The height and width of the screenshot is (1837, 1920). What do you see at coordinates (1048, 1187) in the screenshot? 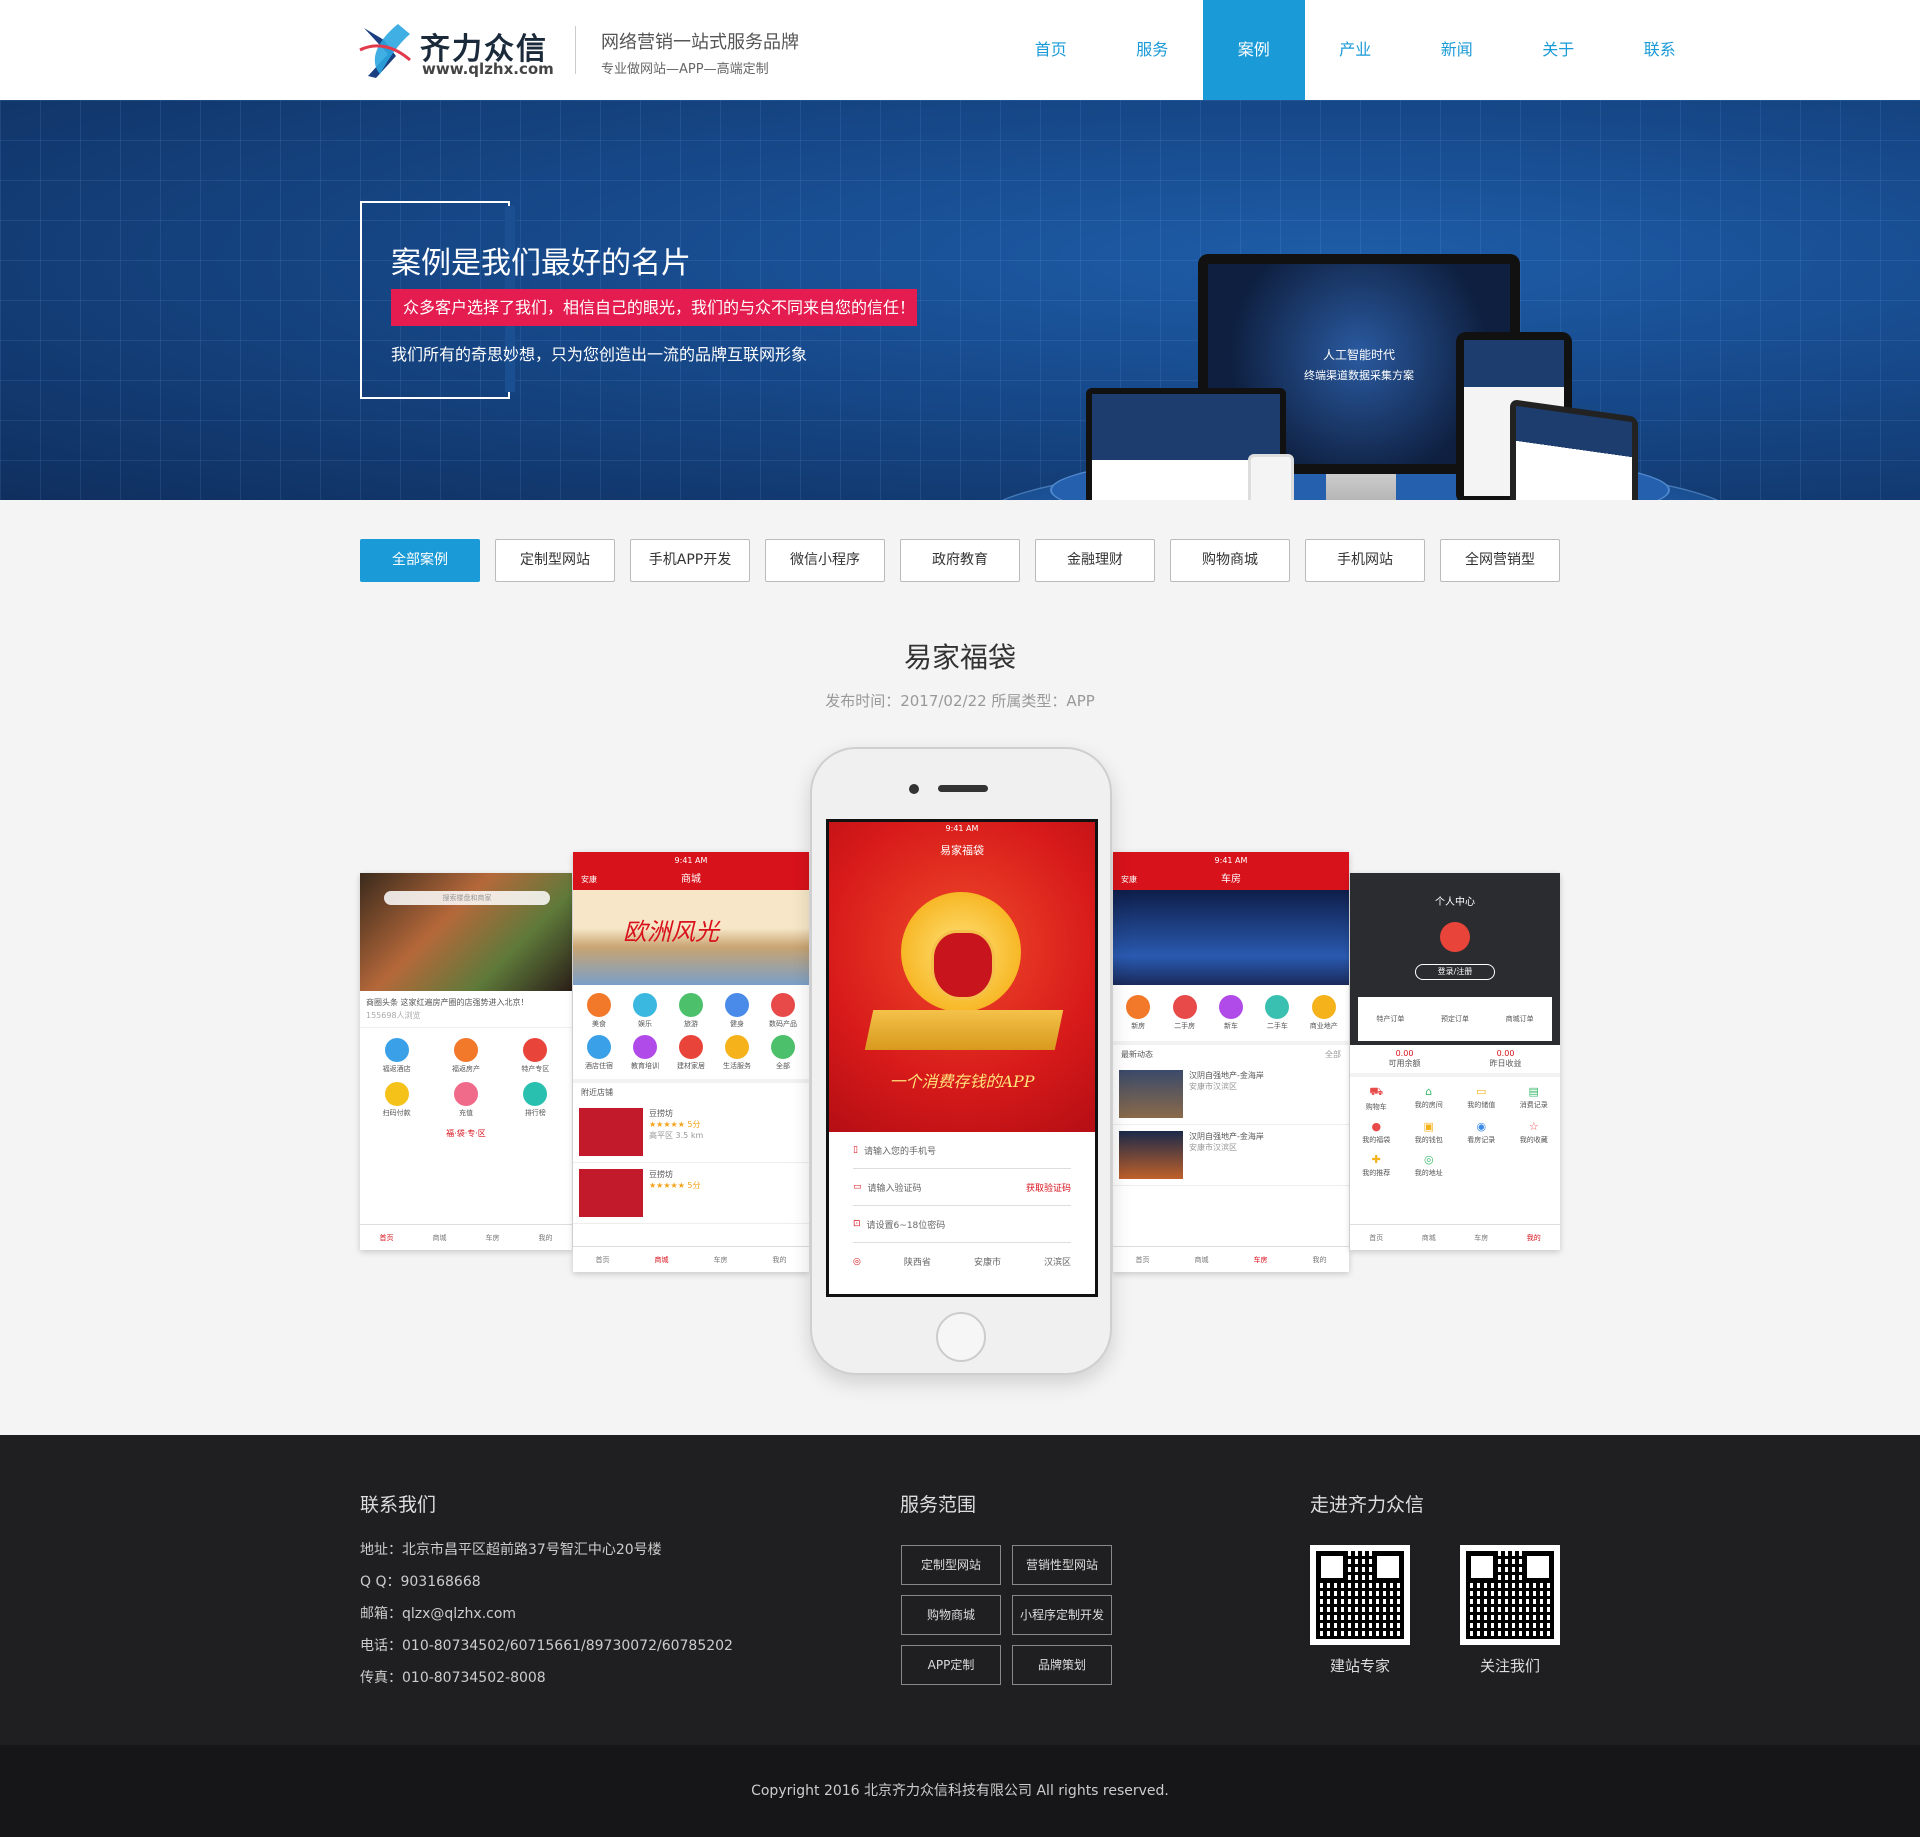
I see `get-code-button: 获取验证码` at bounding box center [1048, 1187].